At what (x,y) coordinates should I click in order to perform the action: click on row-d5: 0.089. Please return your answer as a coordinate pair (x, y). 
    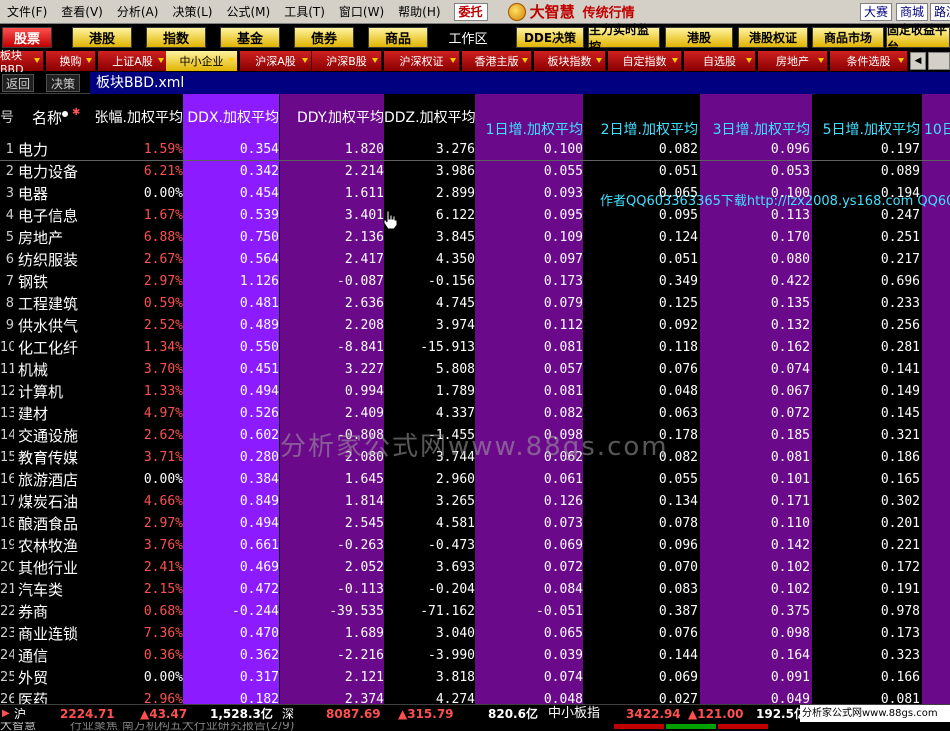
    Looking at the image, I should click on (900, 171).